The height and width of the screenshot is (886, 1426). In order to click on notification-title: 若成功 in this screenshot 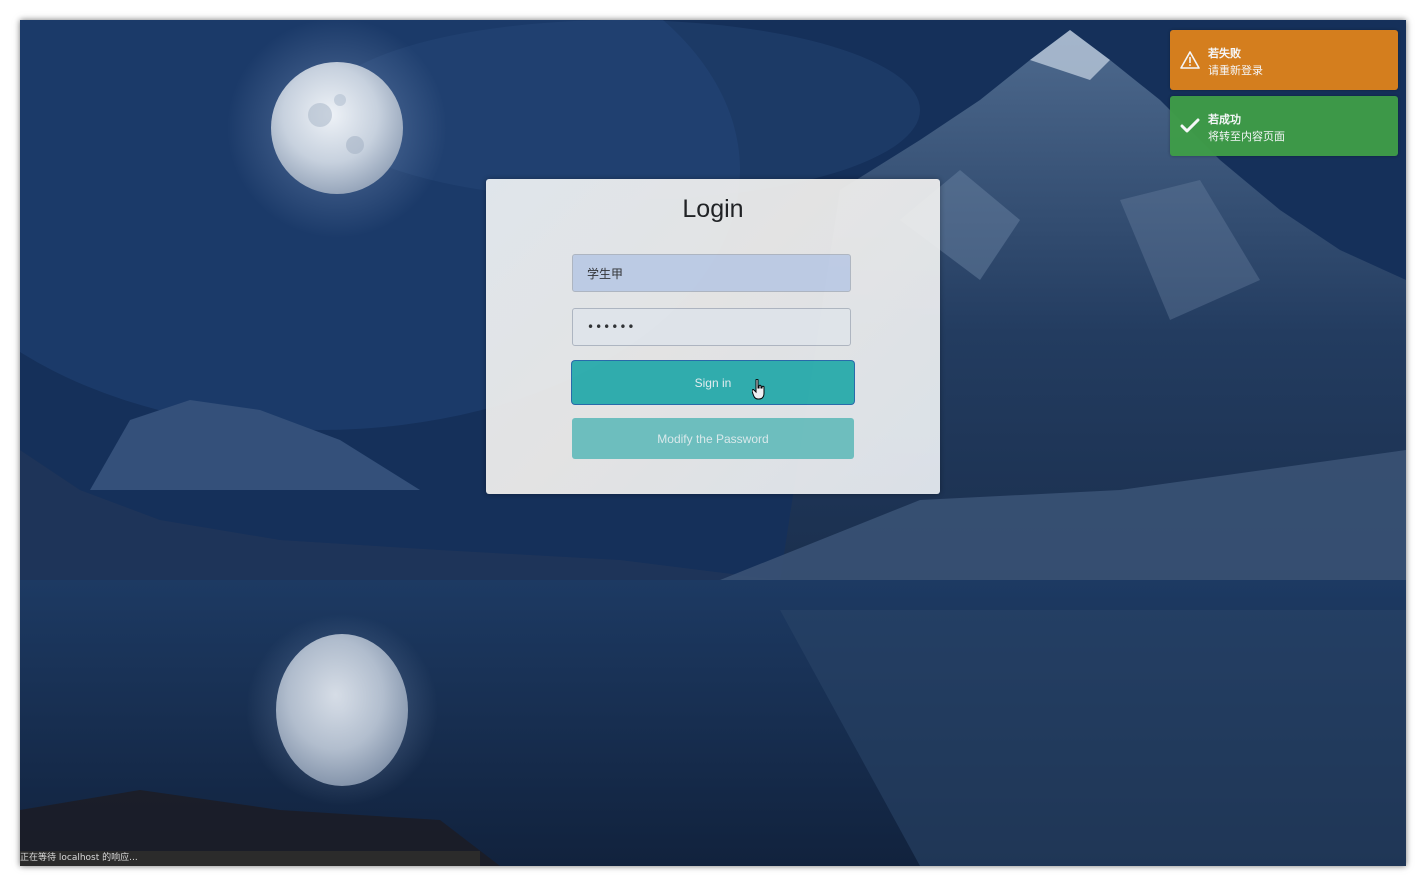, I will do `click(1224, 119)`.